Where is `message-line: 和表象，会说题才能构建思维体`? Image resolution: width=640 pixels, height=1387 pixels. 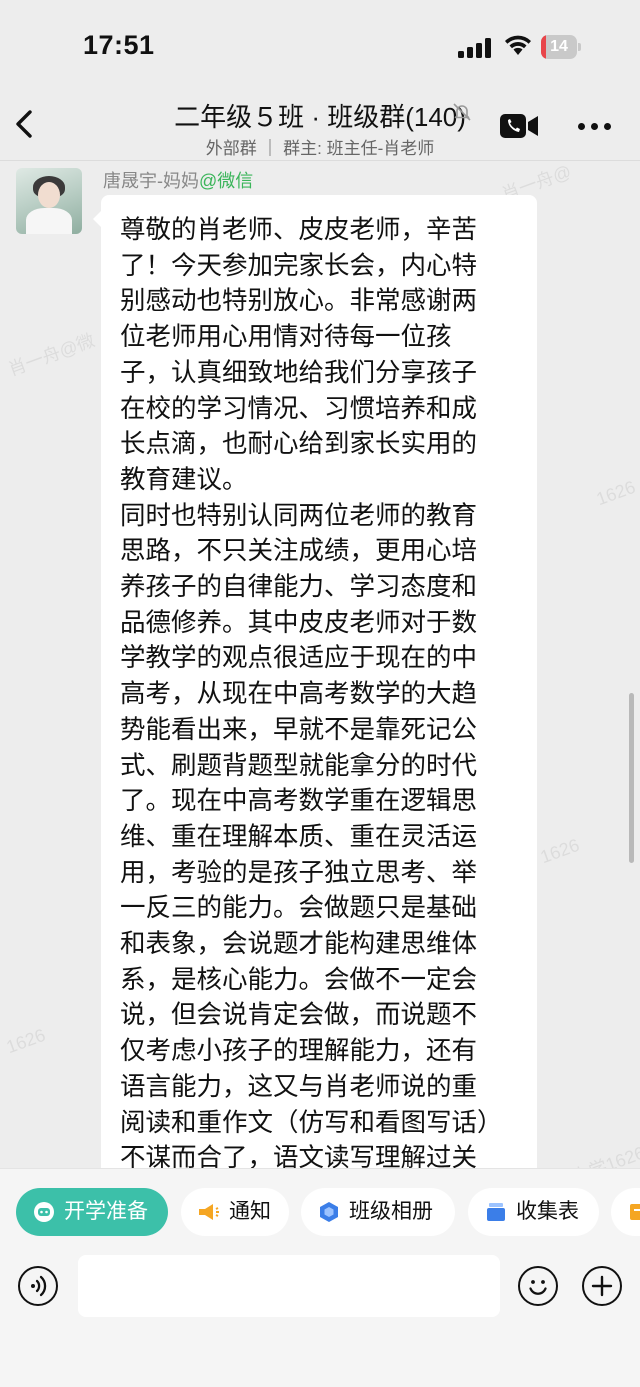 message-line: 和表象，会说题才能构建思维体 is located at coordinates (299, 944).